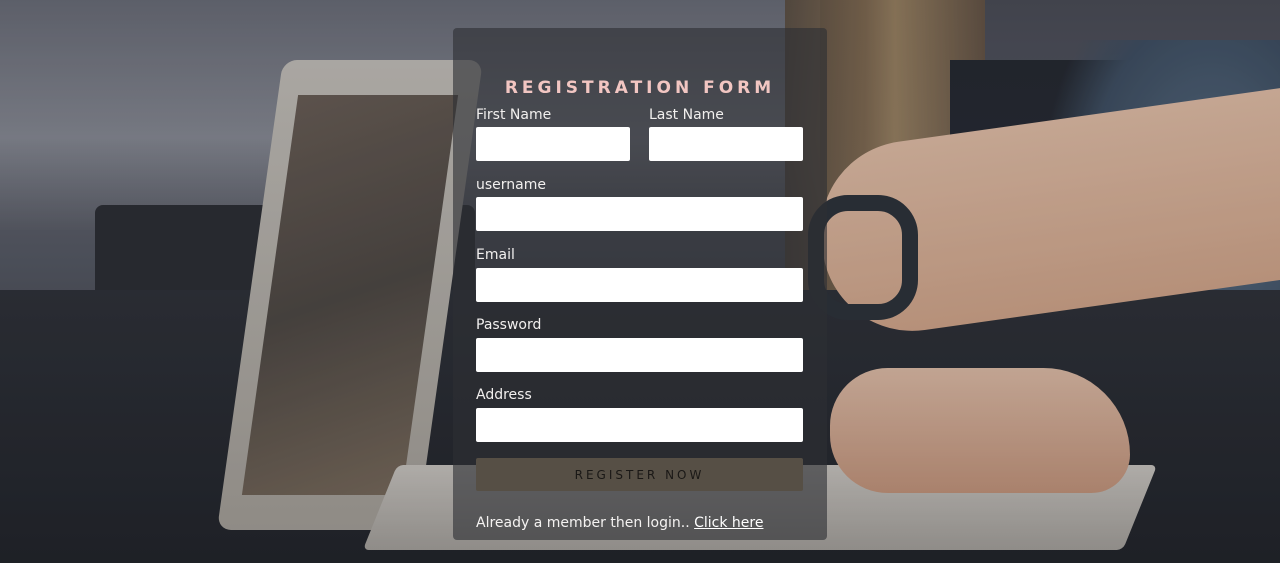 Image resolution: width=1280 pixels, height=563 pixels. I want to click on email-input, so click(639, 285).